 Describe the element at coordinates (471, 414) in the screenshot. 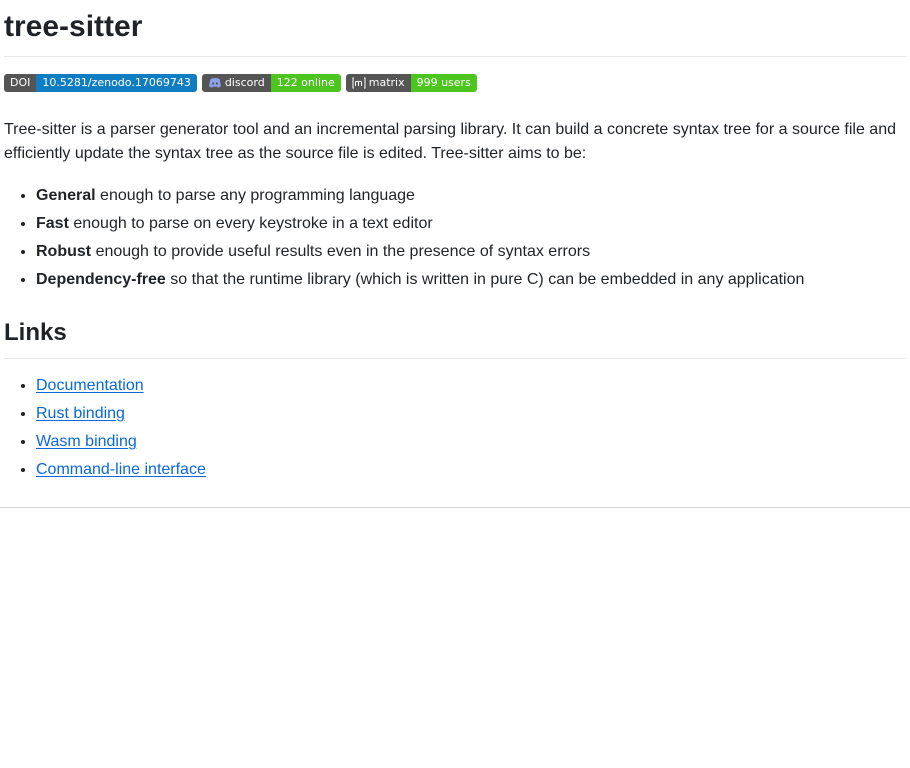

I see `list-item: Rust binding` at that location.